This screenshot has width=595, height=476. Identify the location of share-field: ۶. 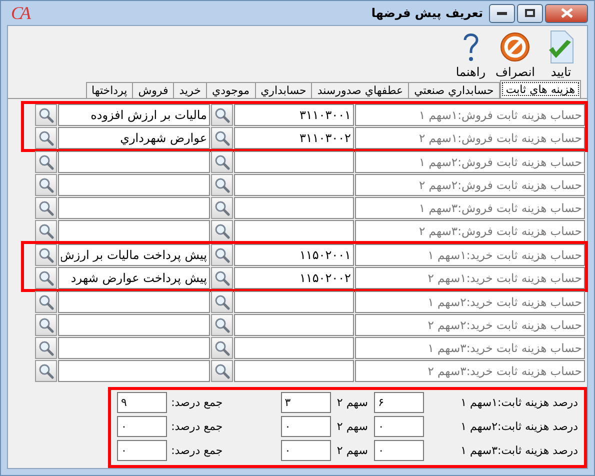
(399, 402).